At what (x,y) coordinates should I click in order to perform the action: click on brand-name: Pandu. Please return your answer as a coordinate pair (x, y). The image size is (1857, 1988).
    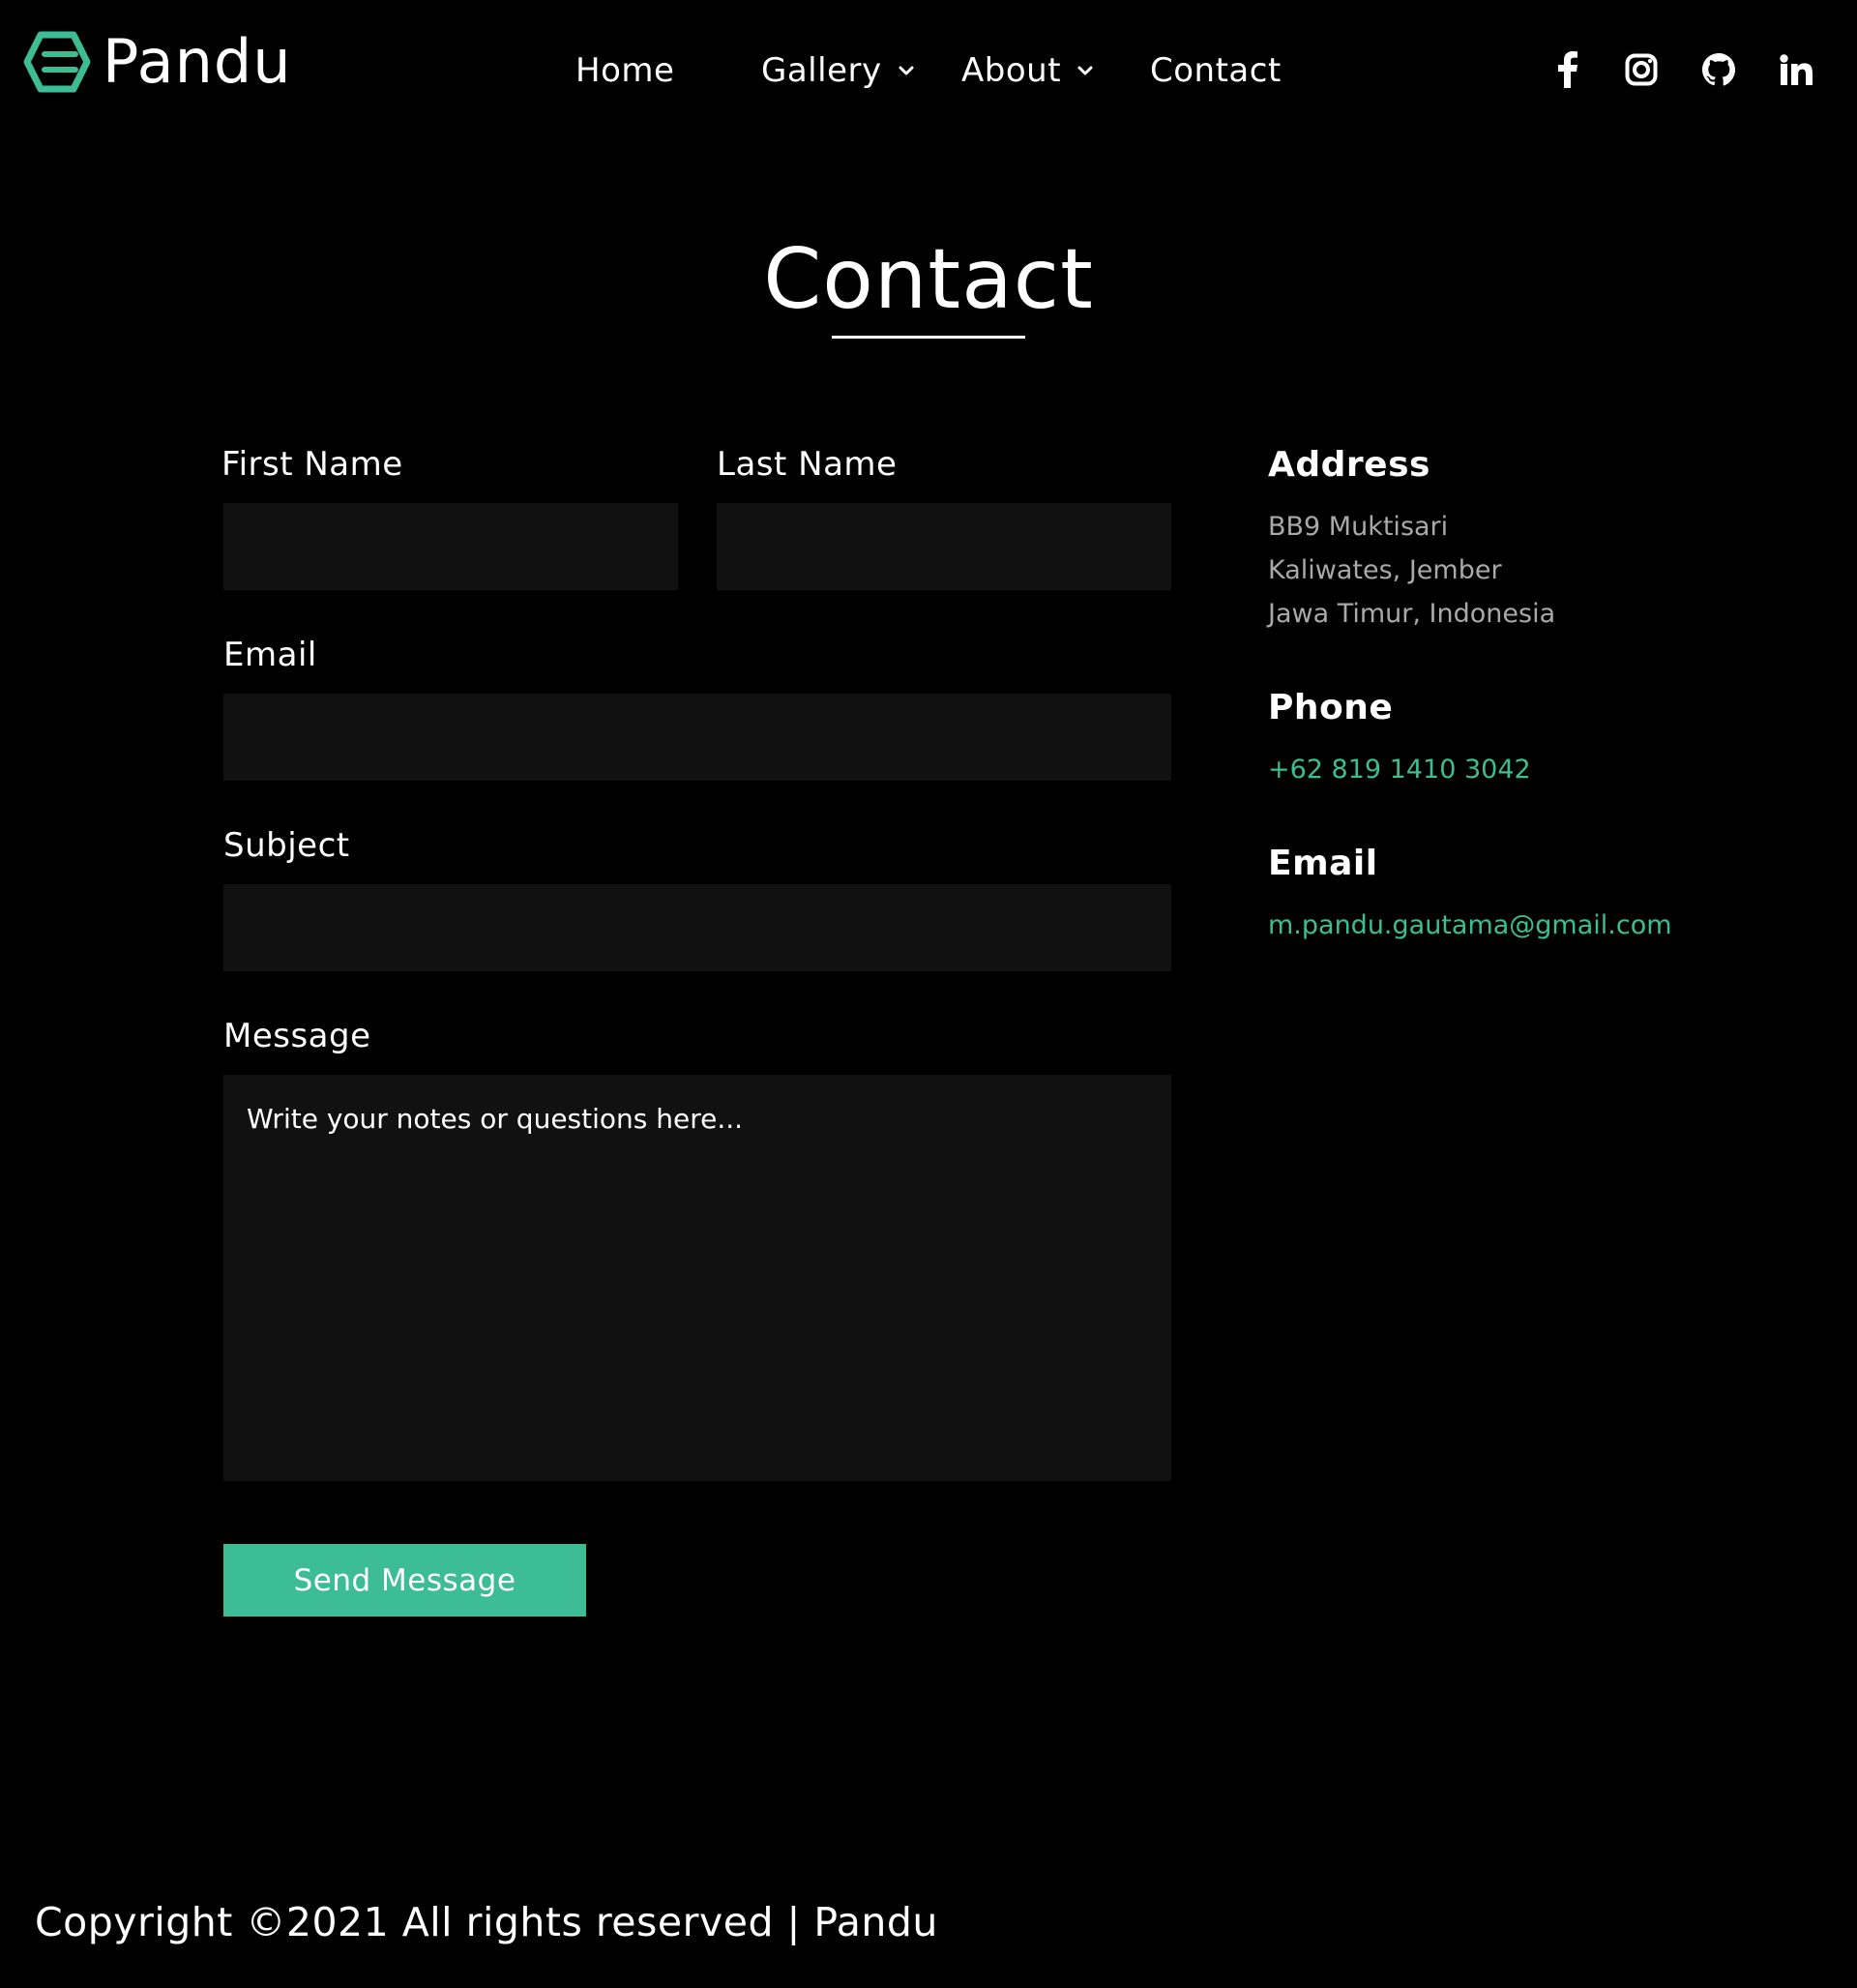
    Looking at the image, I should click on (197, 61).